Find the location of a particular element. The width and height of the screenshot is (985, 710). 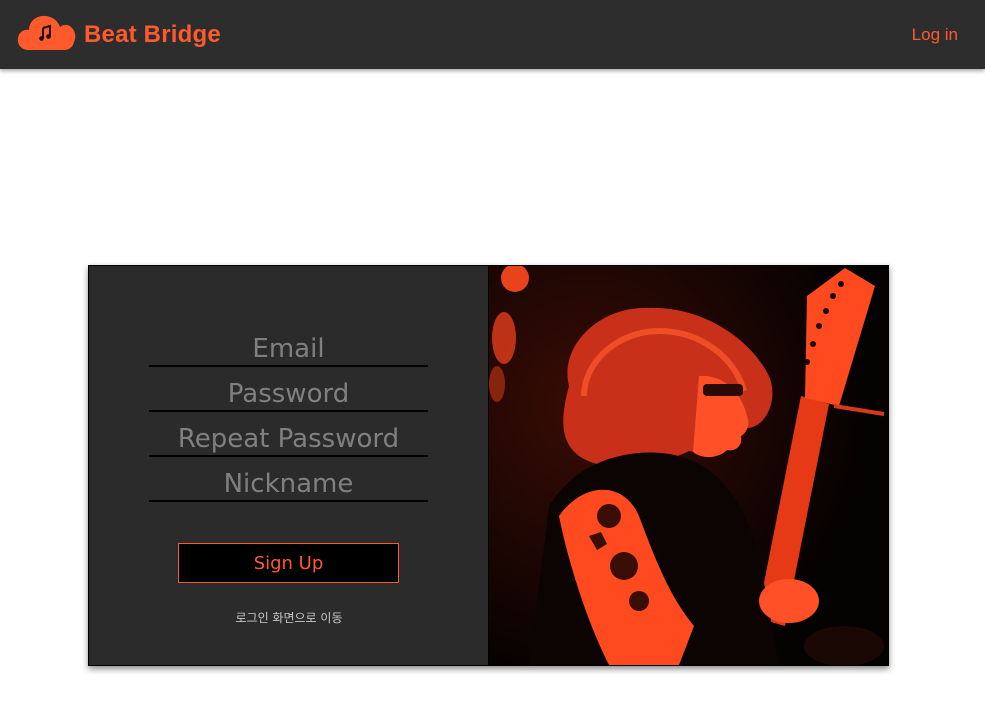

email-input is located at coordinates (288, 350).